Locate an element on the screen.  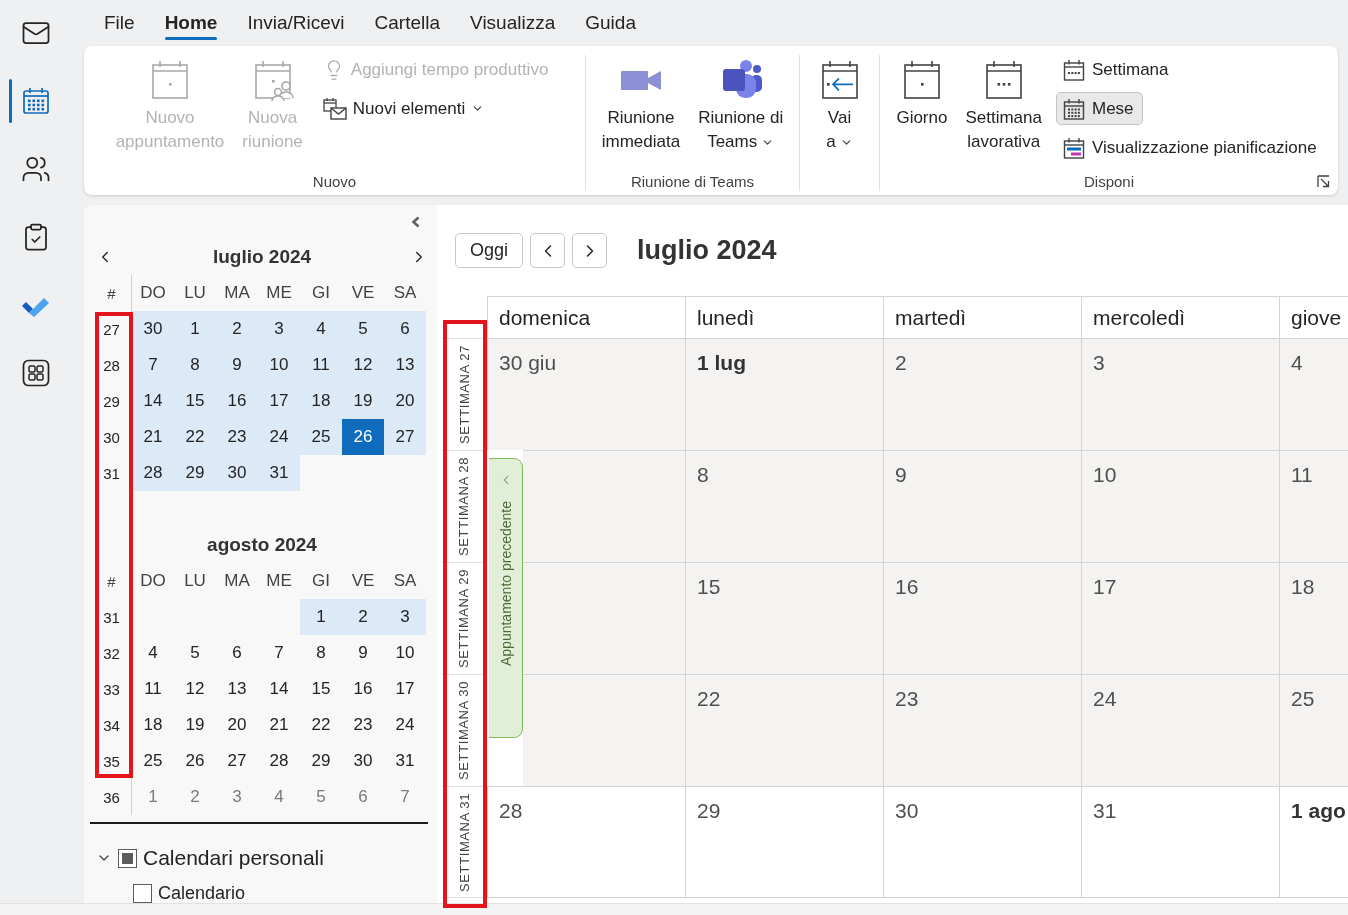
day-cell: 21 is located at coordinates (279, 725).